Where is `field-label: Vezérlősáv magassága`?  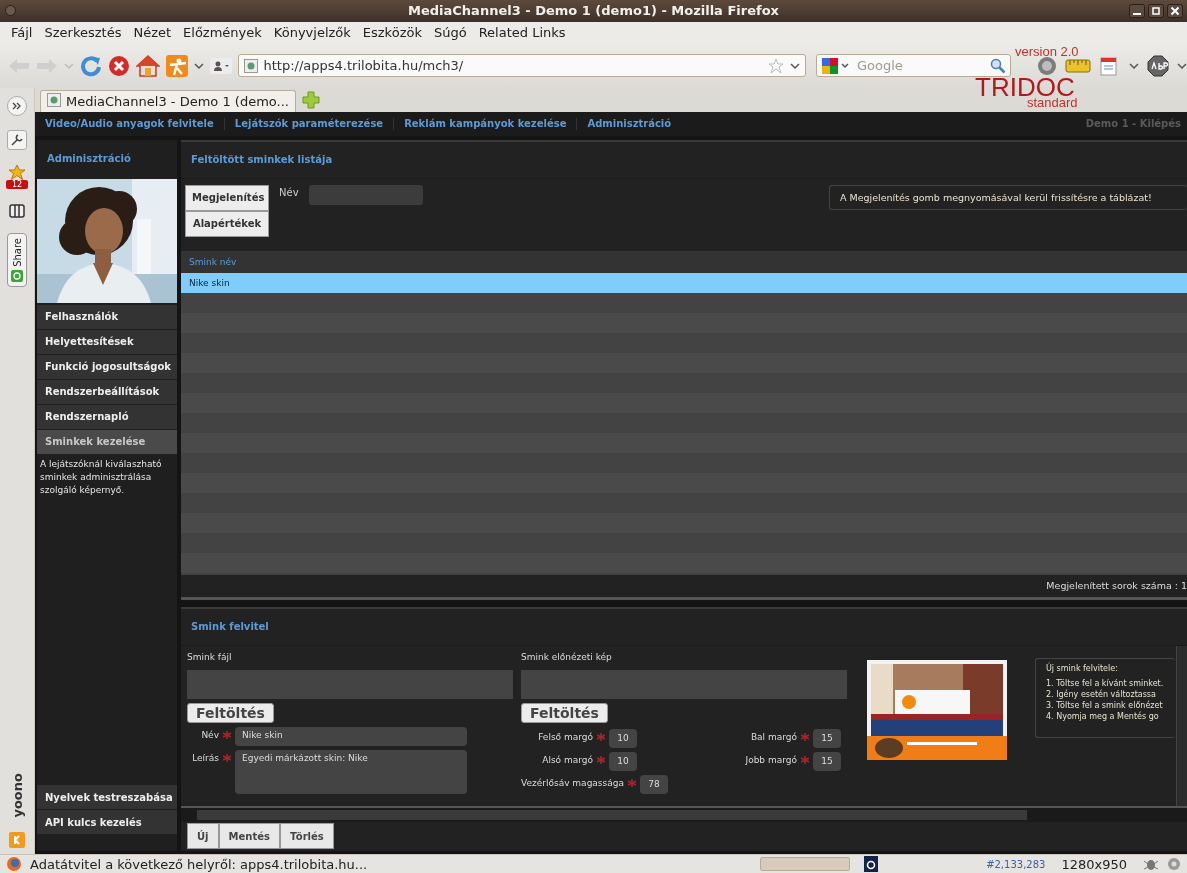 field-label: Vezérlősáv magassága is located at coordinates (572, 782).